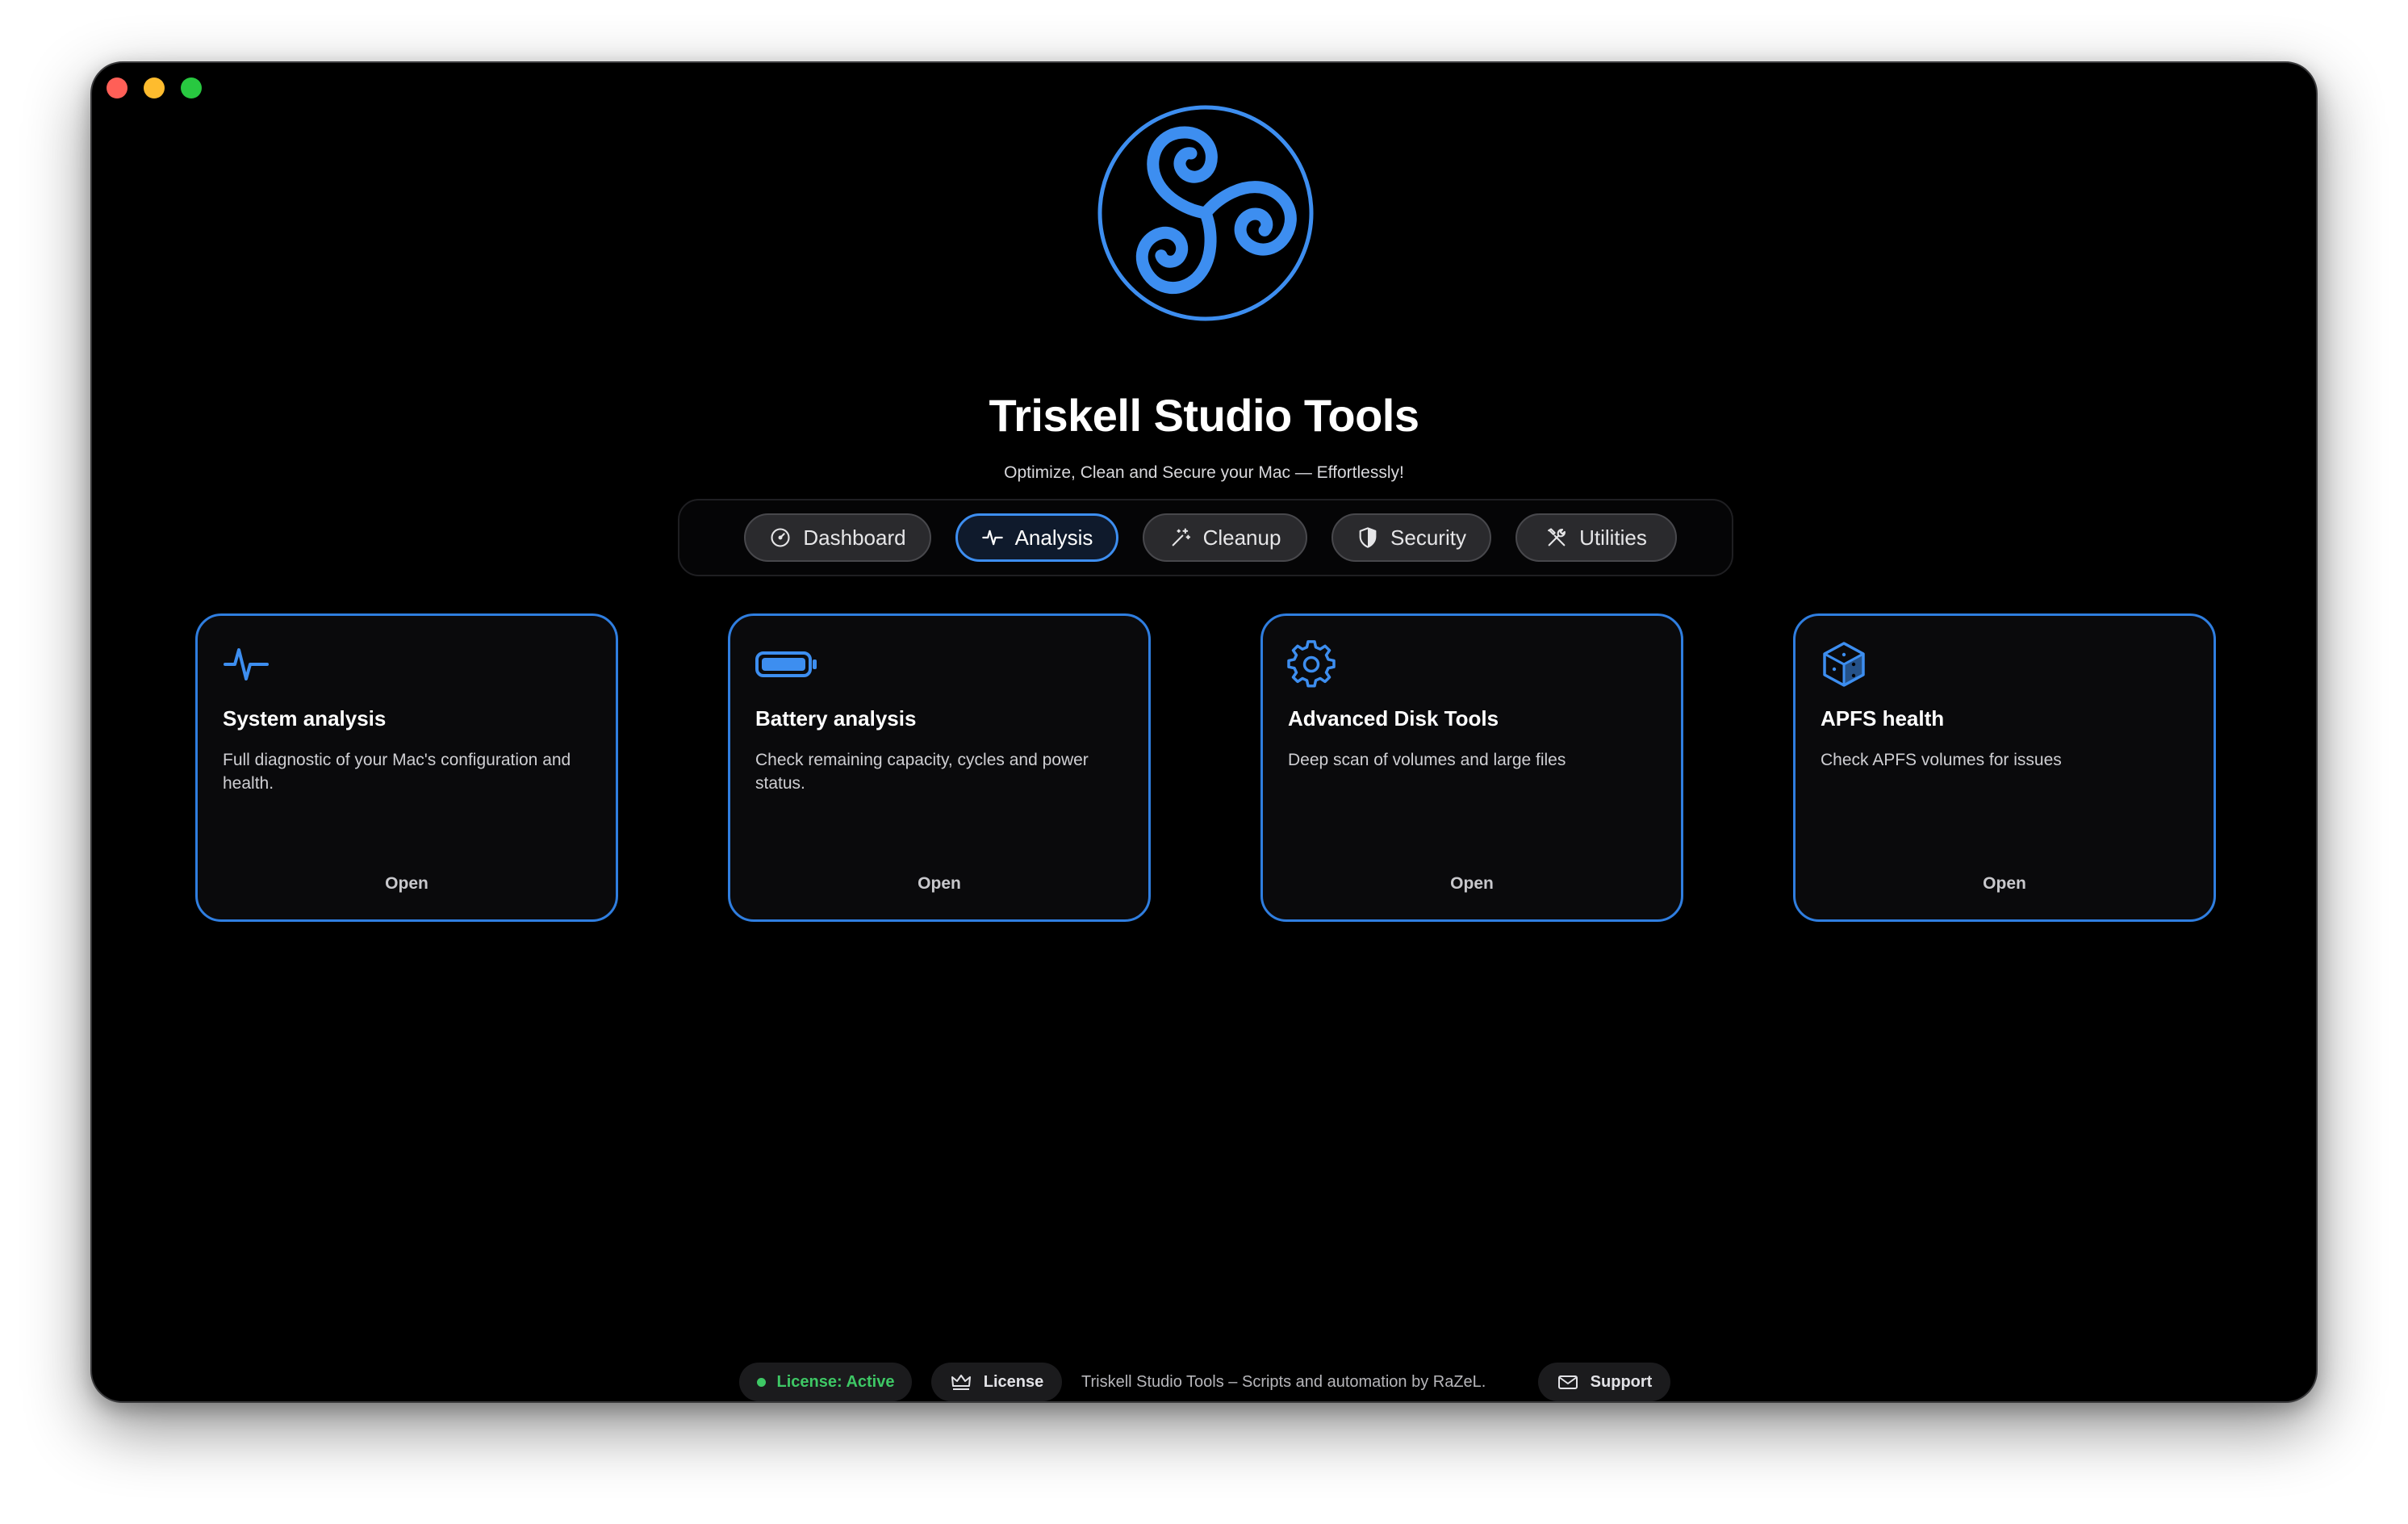 The width and height of the screenshot is (2408, 1524). I want to click on shield-icon, so click(1368, 537).